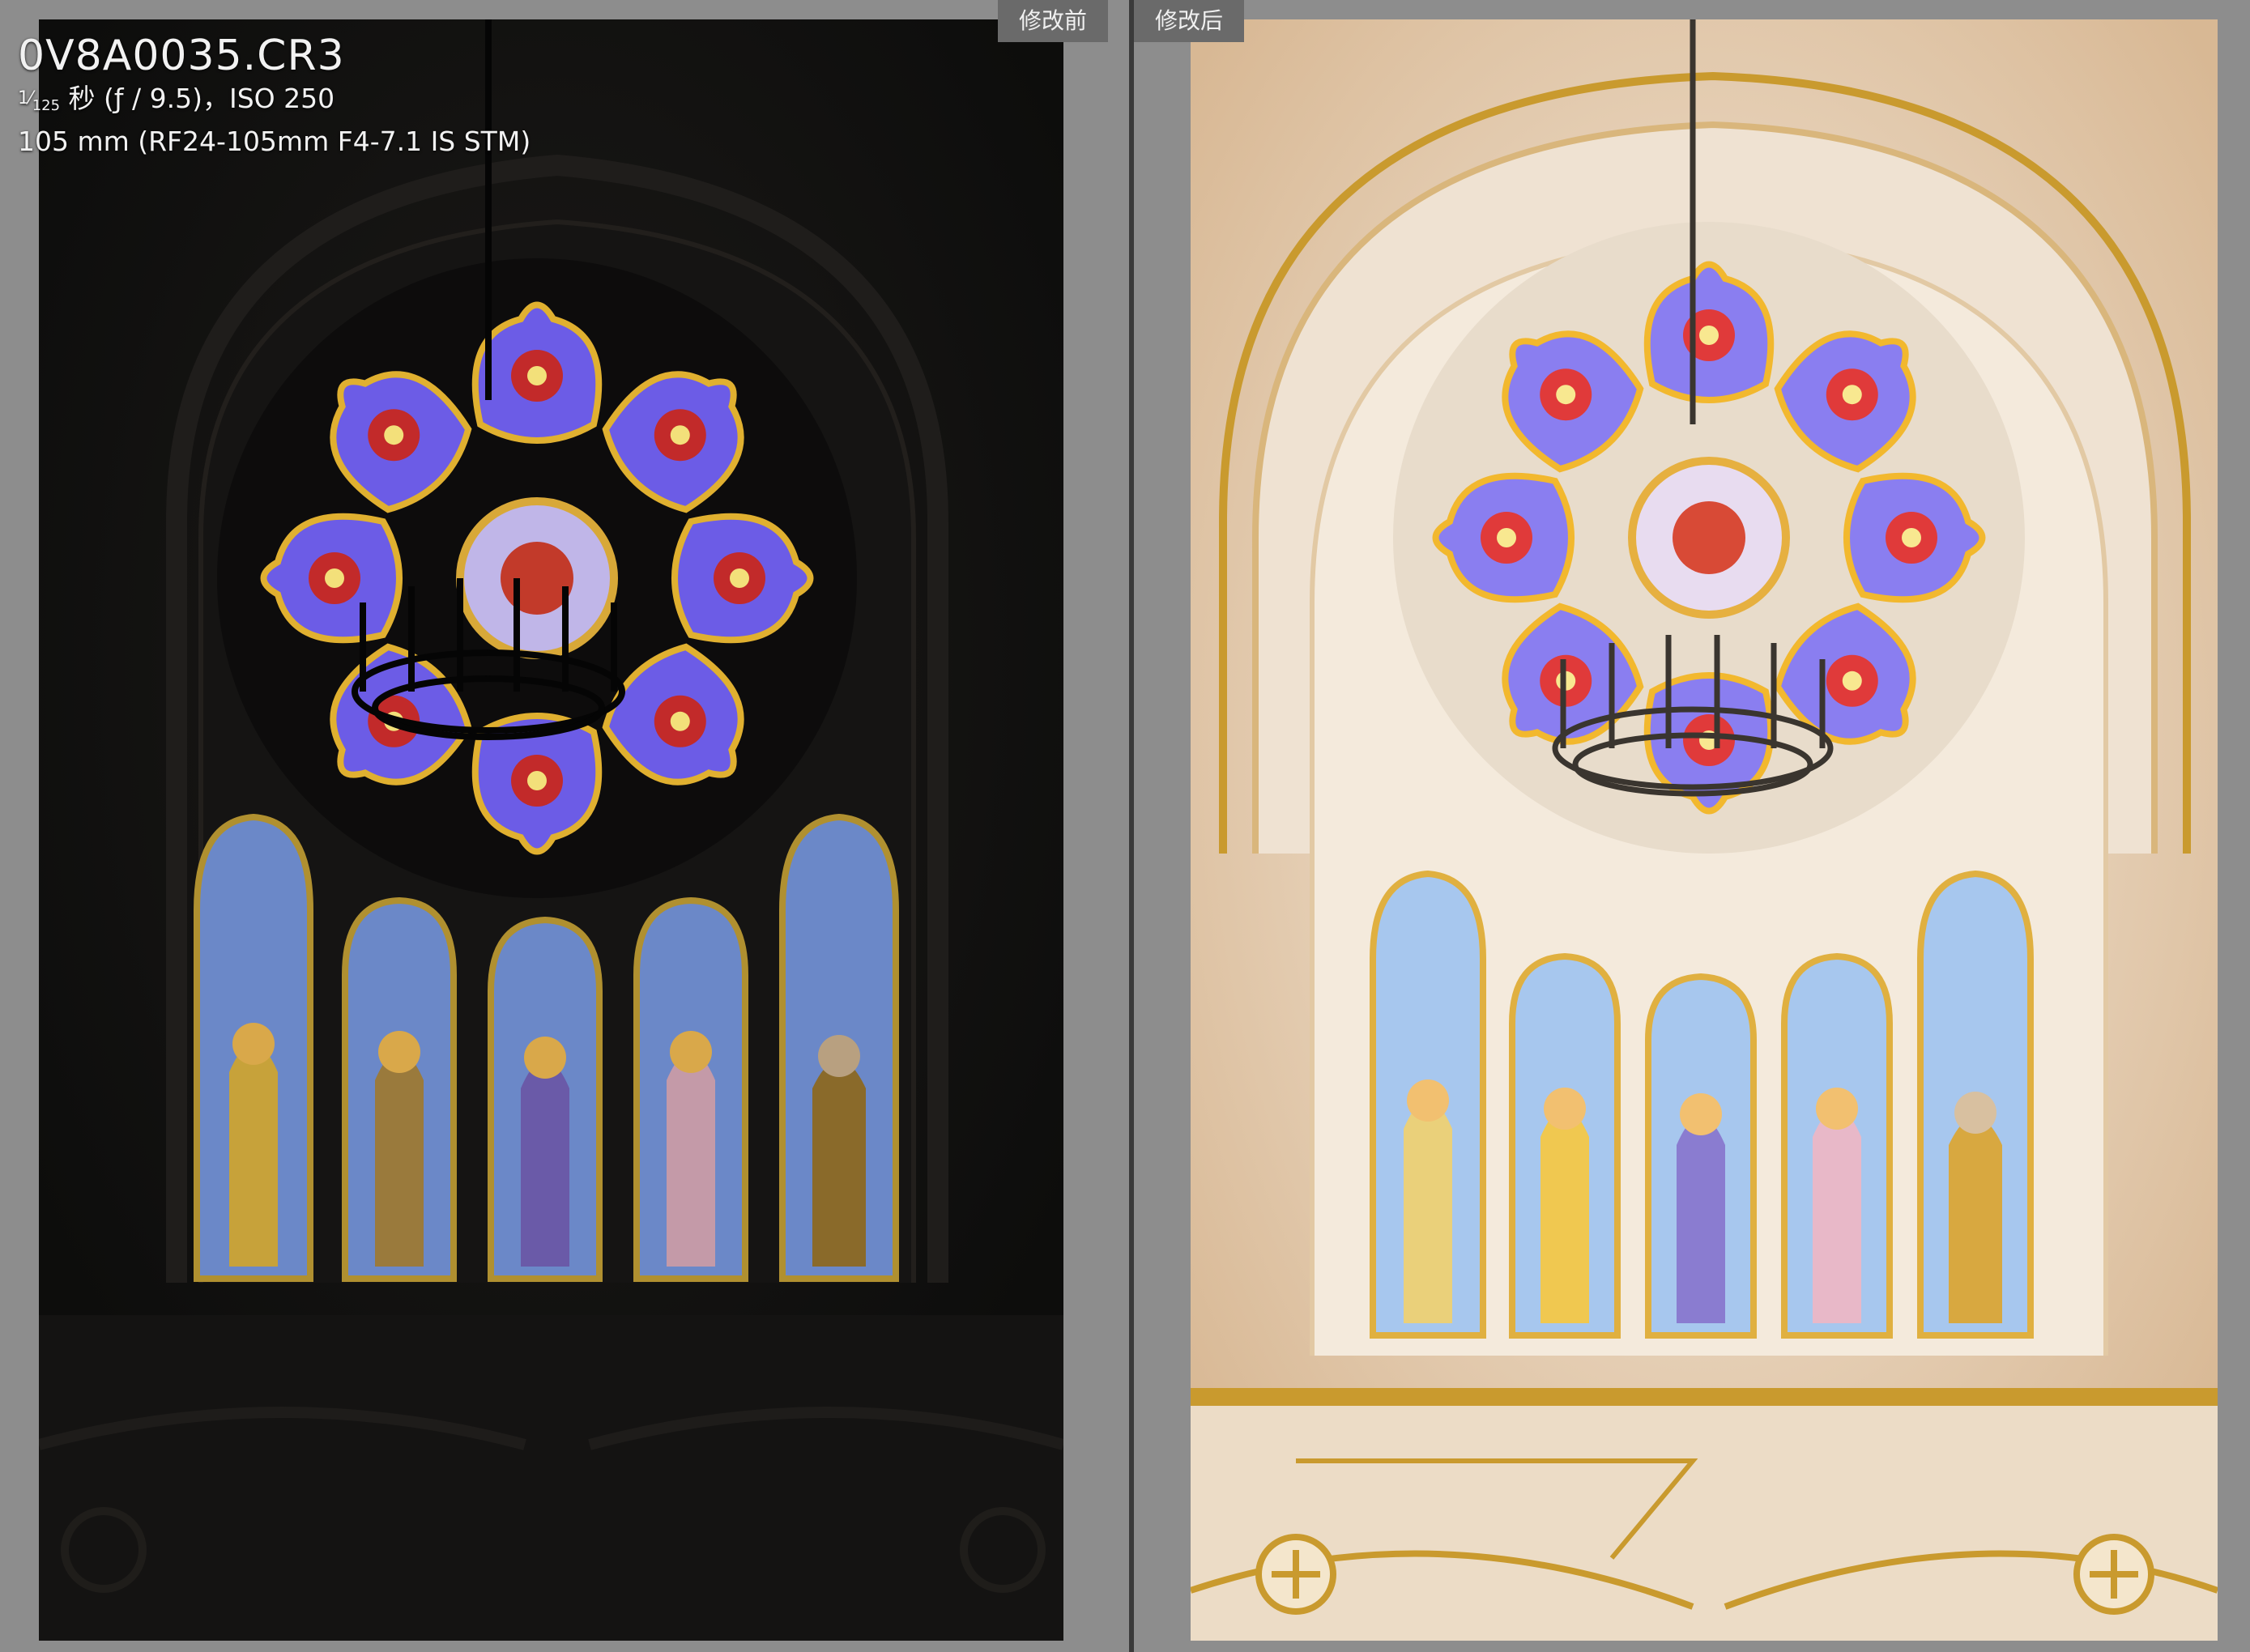  Describe the element at coordinates (46, 105) in the screenshot. I see `shutter-denominator: 125` at that location.